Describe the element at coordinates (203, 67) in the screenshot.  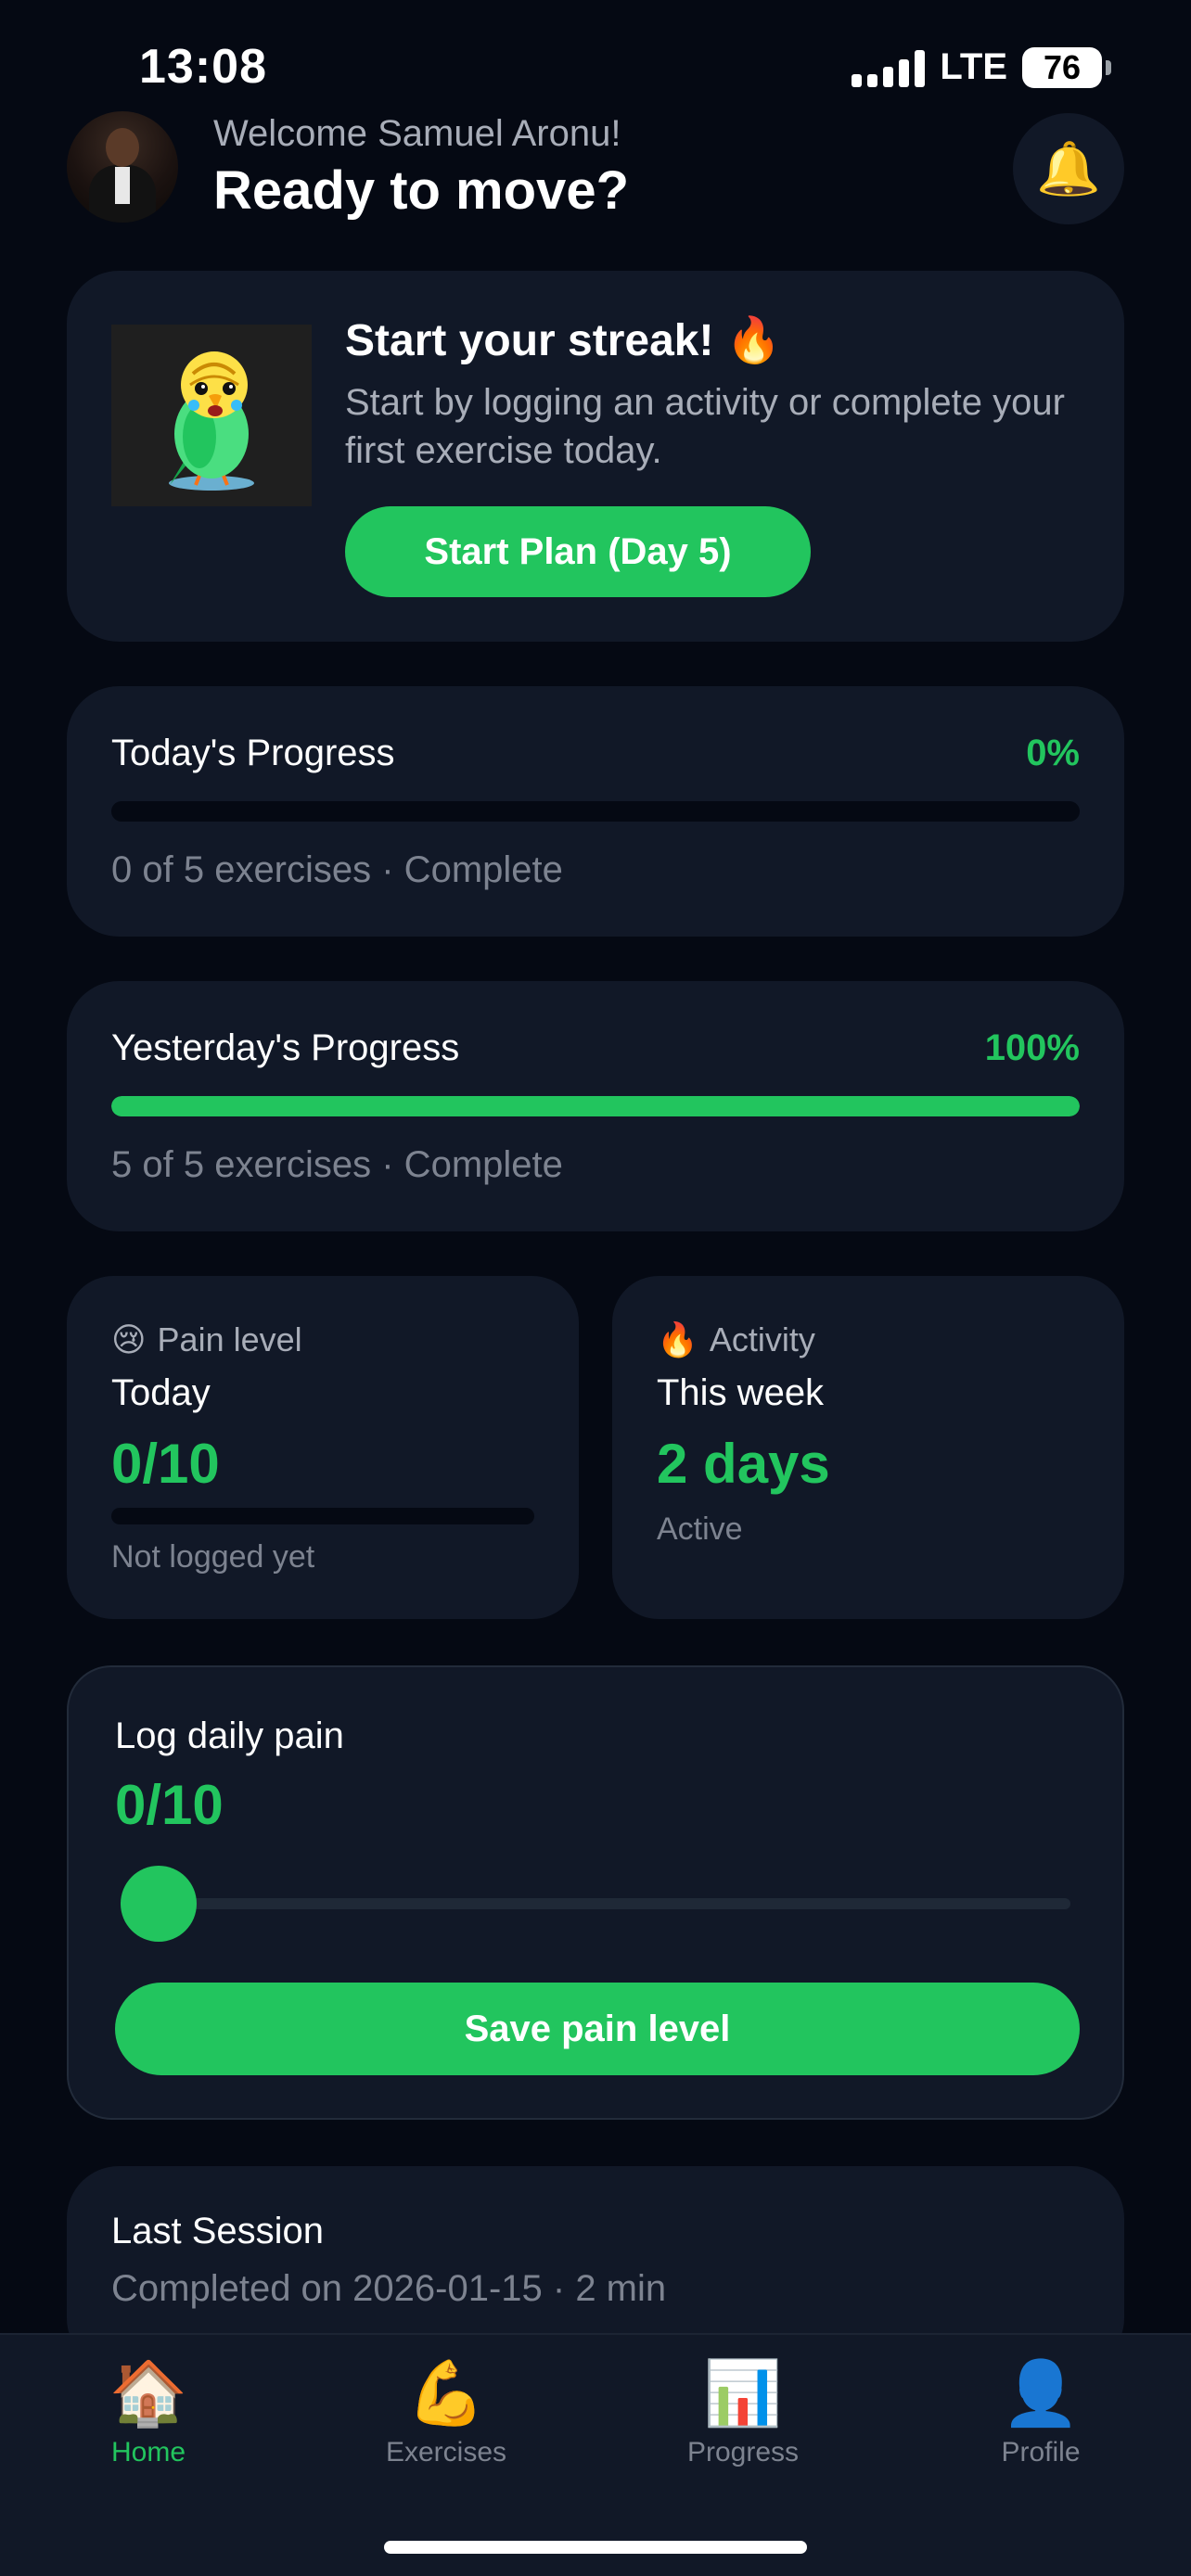
I see `status-time: 13:08` at that location.